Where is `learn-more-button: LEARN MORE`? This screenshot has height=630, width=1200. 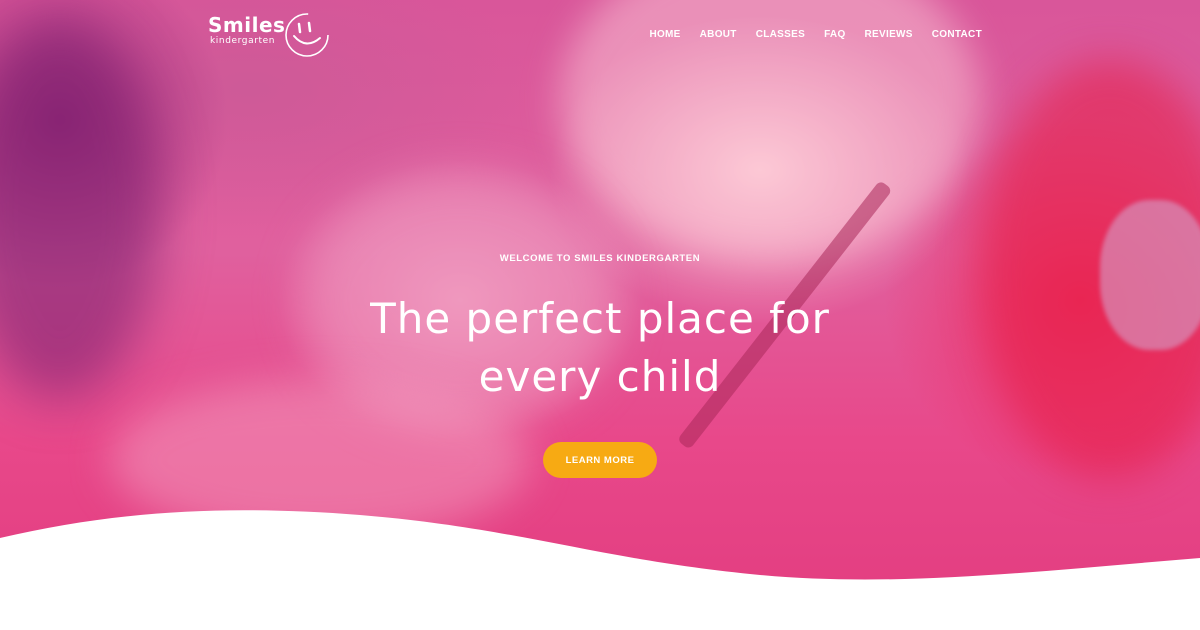
learn-more-button: LEARN MORE is located at coordinates (600, 460).